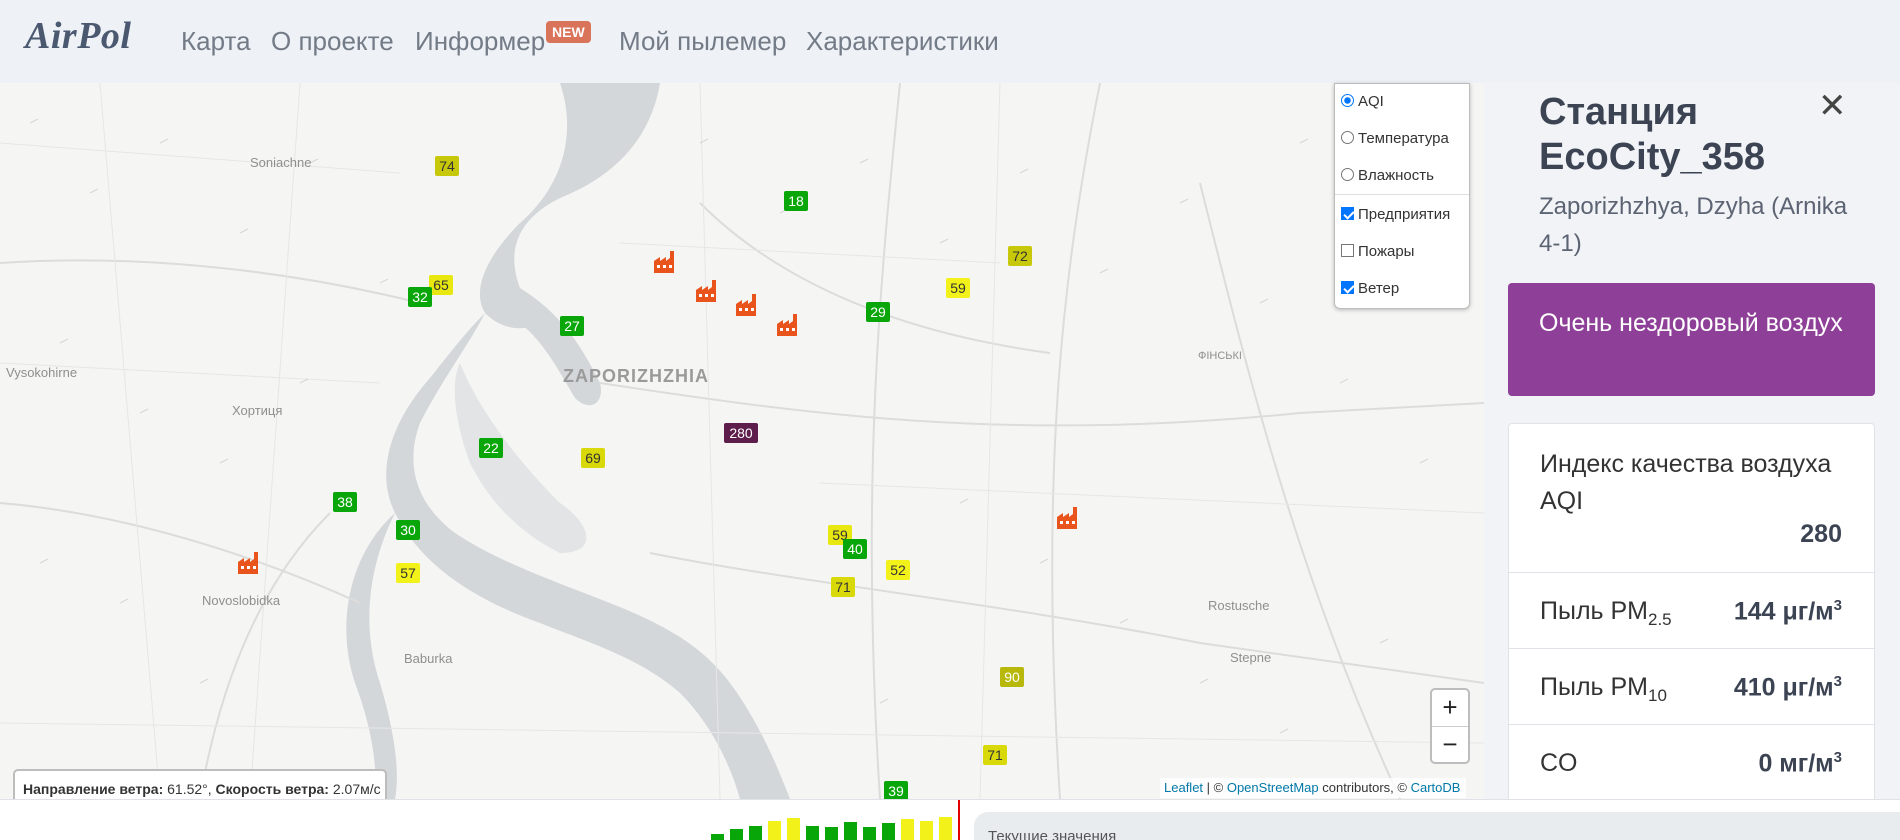 This screenshot has width=1900, height=840. Describe the element at coordinates (959, 820) in the screenshot. I see `timeline-cursor` at that location.